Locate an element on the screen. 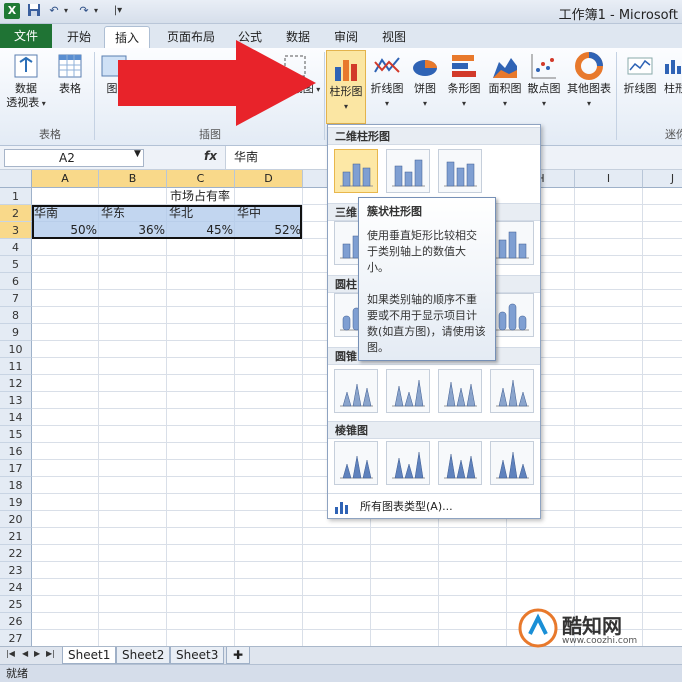  other-charts-button: 其他图表 ▾ is located at coordinates (589, 81).